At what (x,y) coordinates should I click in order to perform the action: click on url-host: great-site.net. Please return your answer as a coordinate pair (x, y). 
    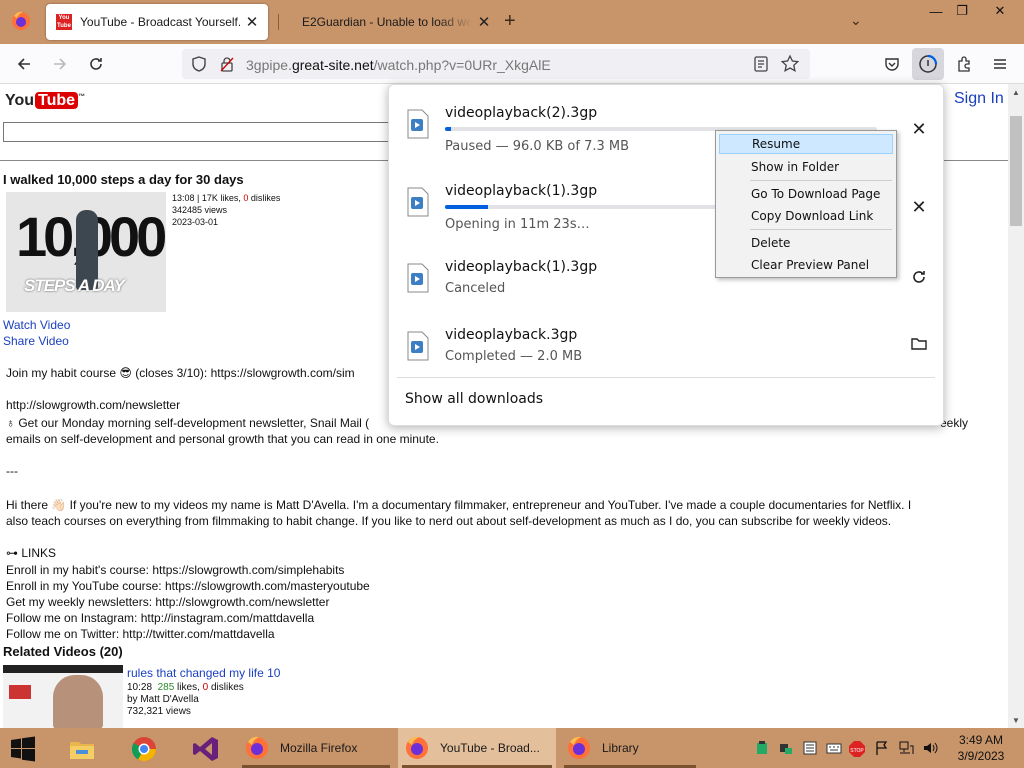
    Looking at the image, I should click on (332, 65).